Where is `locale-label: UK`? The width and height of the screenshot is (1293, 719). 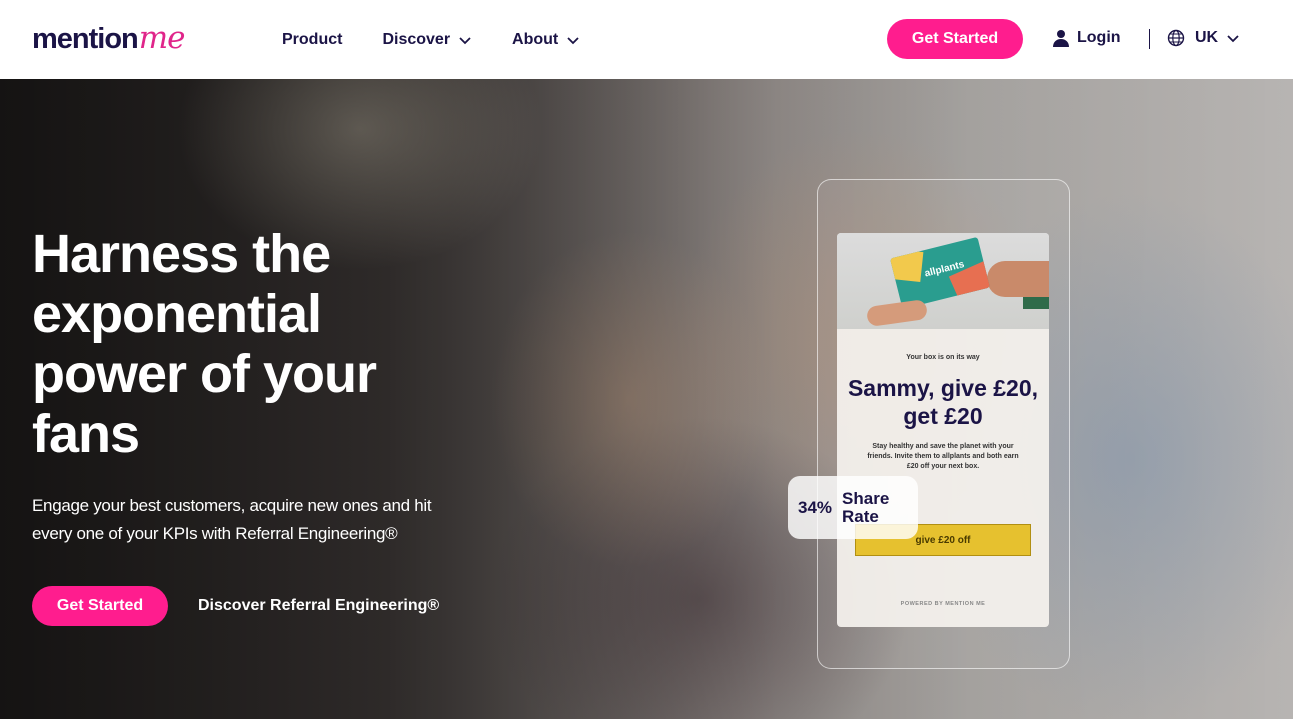 locale-label: UK is located at coordinates (1207, 37).